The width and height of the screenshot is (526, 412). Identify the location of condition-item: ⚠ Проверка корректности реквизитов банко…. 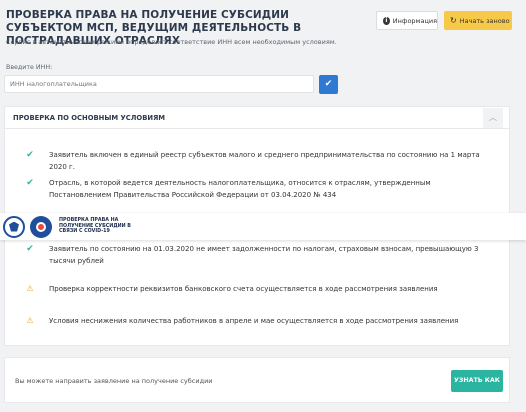
(258, 289).